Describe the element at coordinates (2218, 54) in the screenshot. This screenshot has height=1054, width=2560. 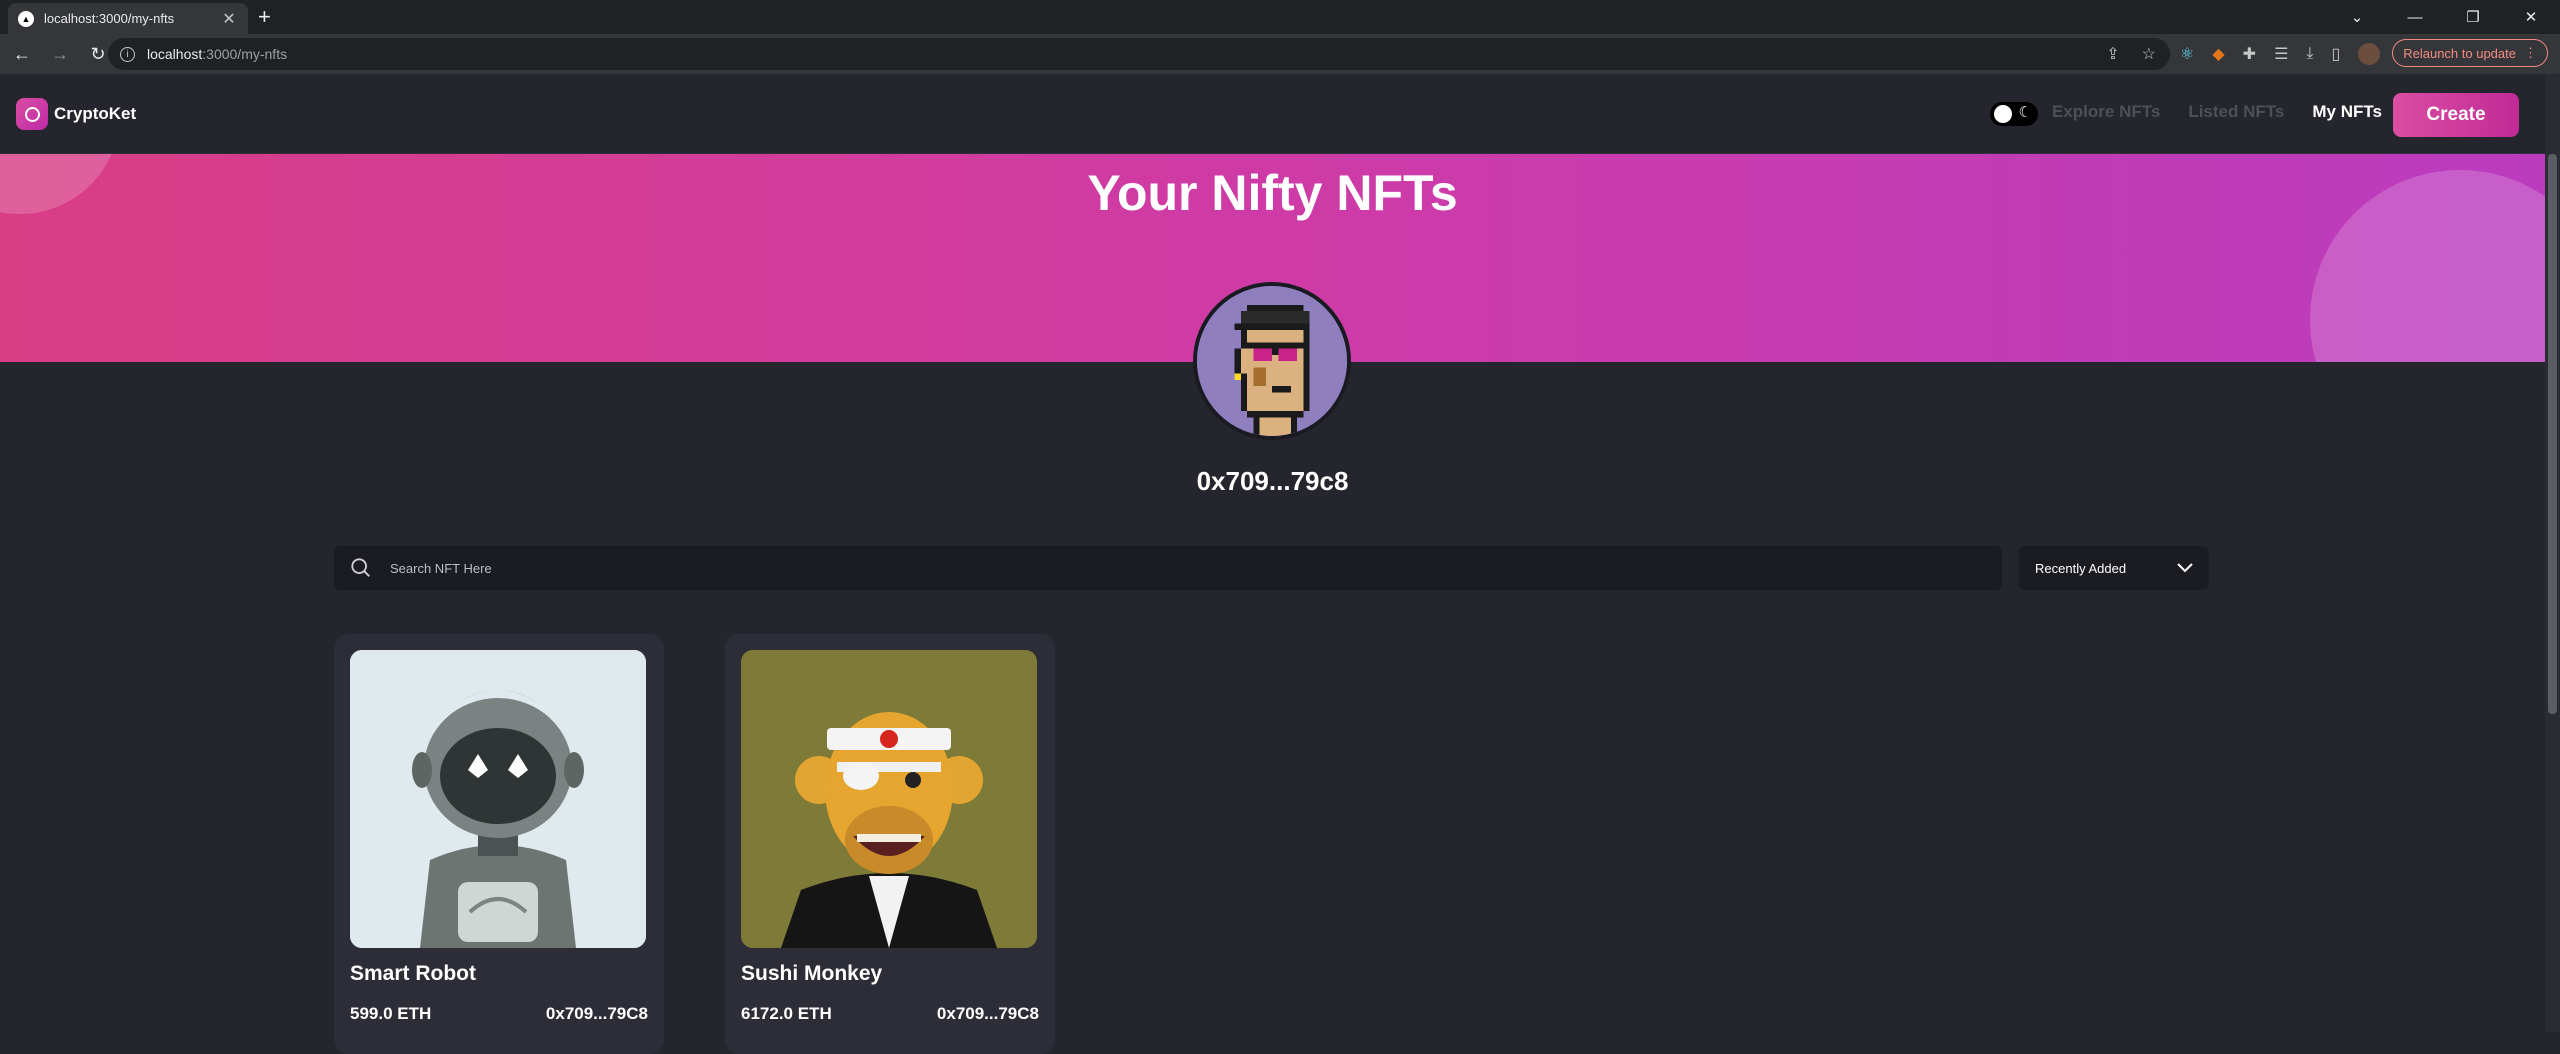
I see `metamask-icon: ◆` at that location.